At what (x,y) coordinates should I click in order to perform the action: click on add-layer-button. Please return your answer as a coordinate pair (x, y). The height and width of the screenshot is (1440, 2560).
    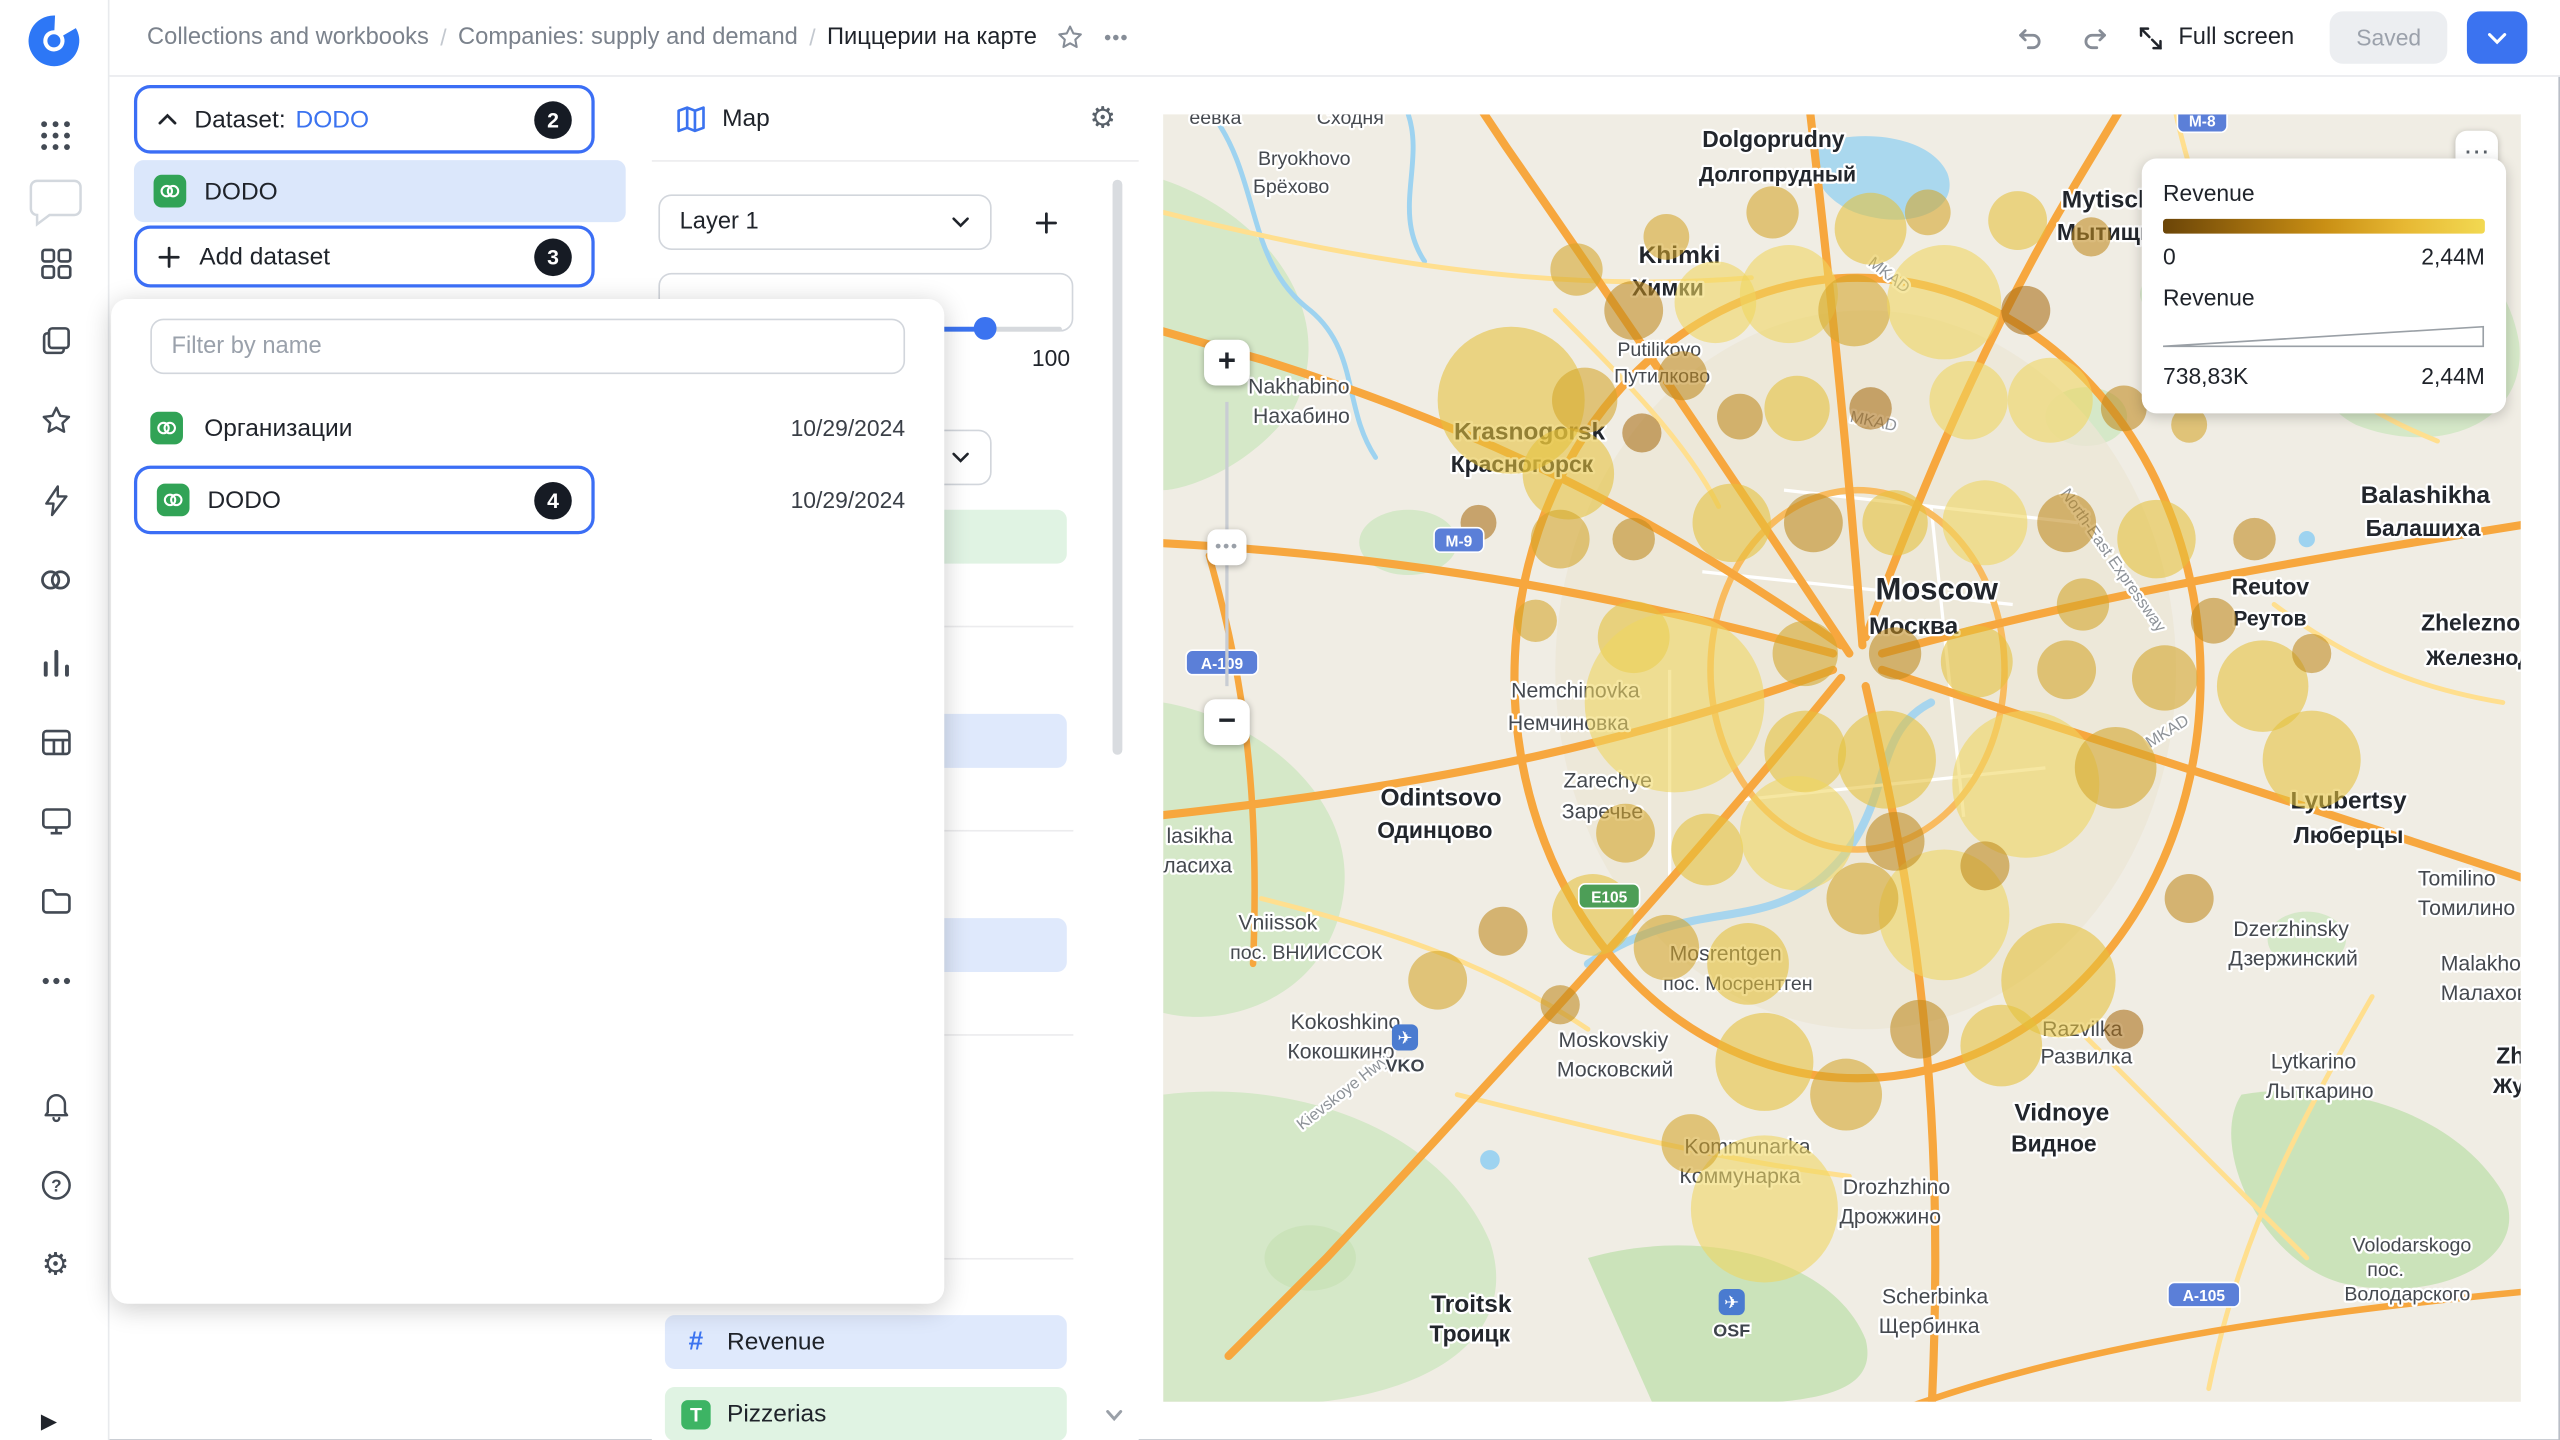
    Looking at the image, I should click on (1046, 222).